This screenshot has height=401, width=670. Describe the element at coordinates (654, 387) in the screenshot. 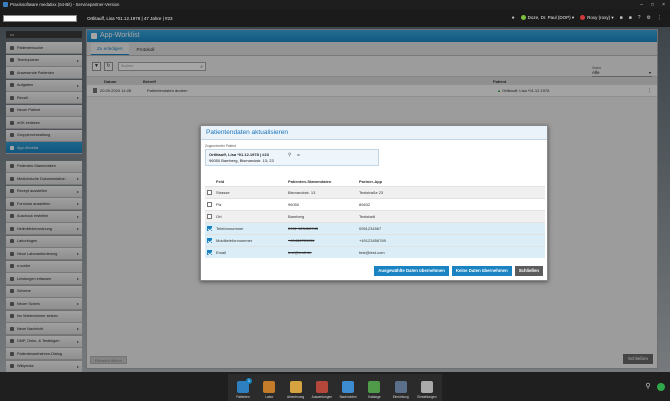

I see `status-icons: ⚲` at that location.